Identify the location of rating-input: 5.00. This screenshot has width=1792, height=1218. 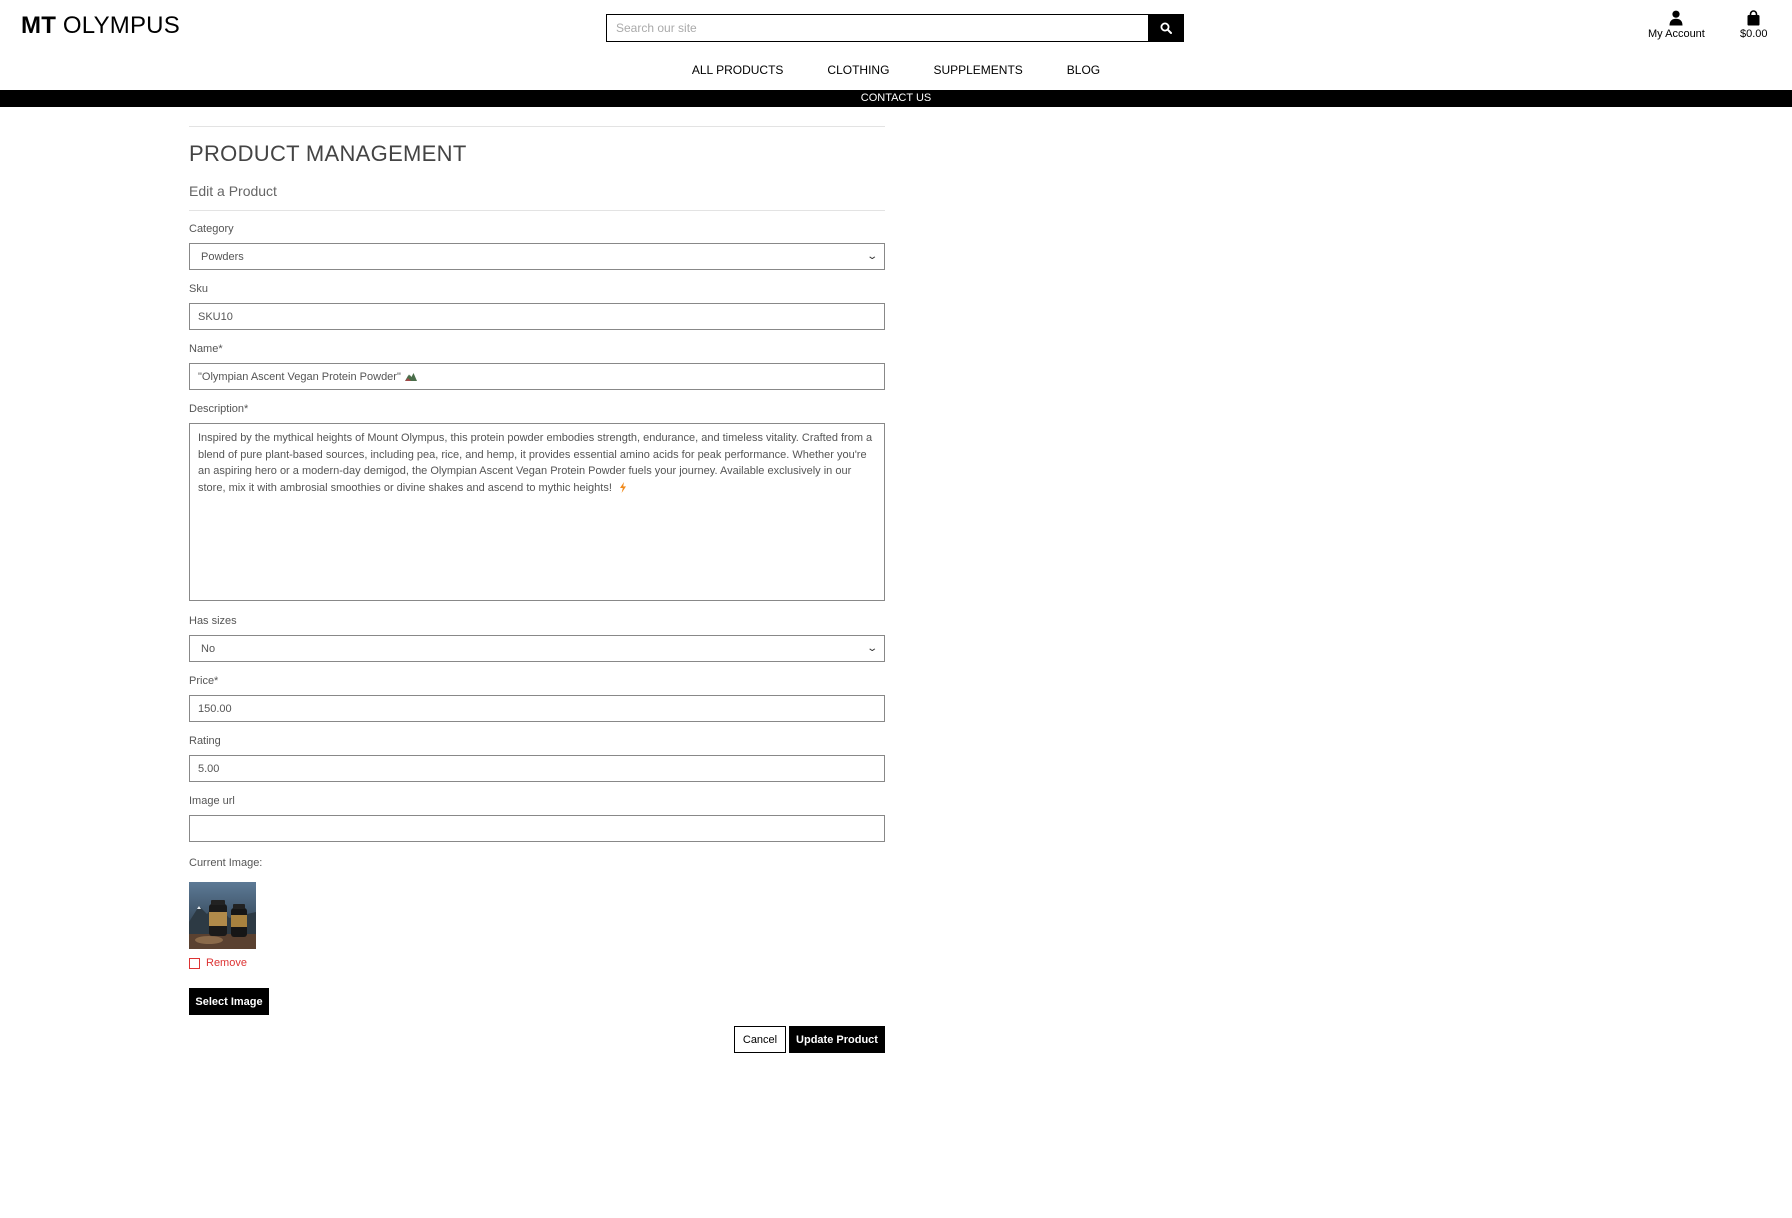
(537, 768).